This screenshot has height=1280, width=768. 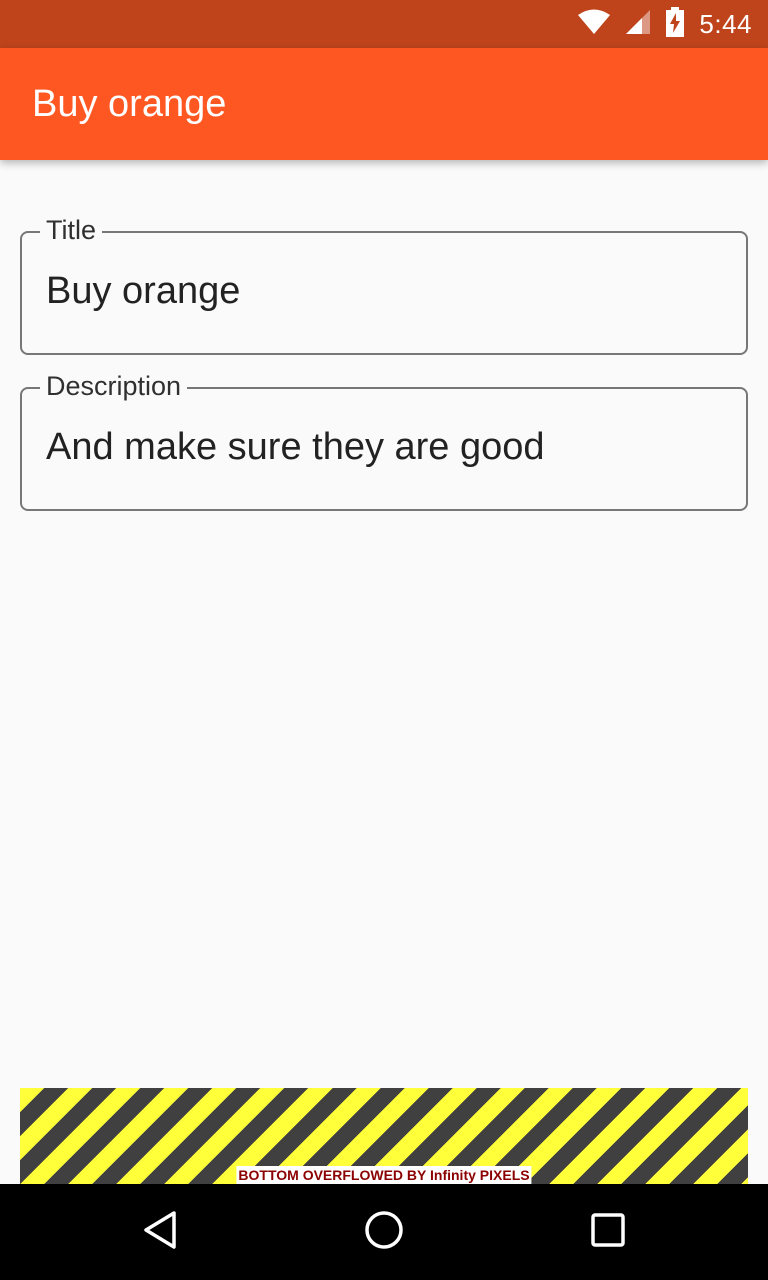 I want to click on back-icon, so click(x=160, y=1232).